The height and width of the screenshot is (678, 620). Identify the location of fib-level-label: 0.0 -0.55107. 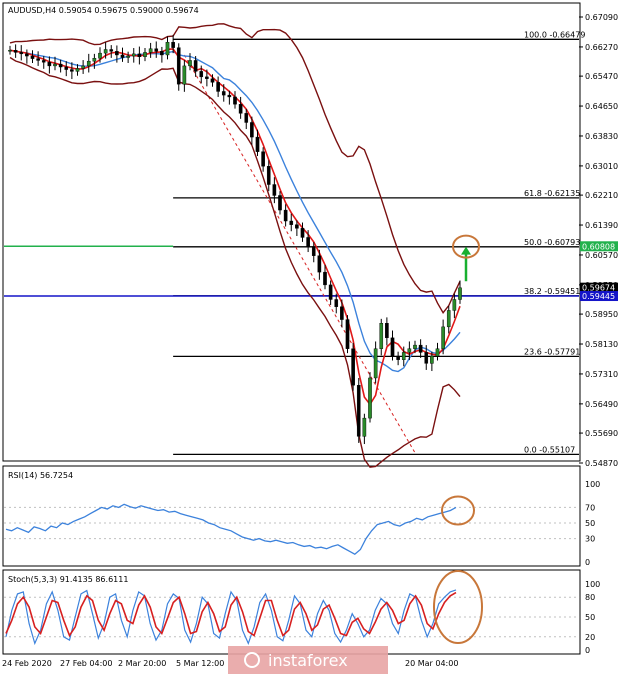
(549, 449).